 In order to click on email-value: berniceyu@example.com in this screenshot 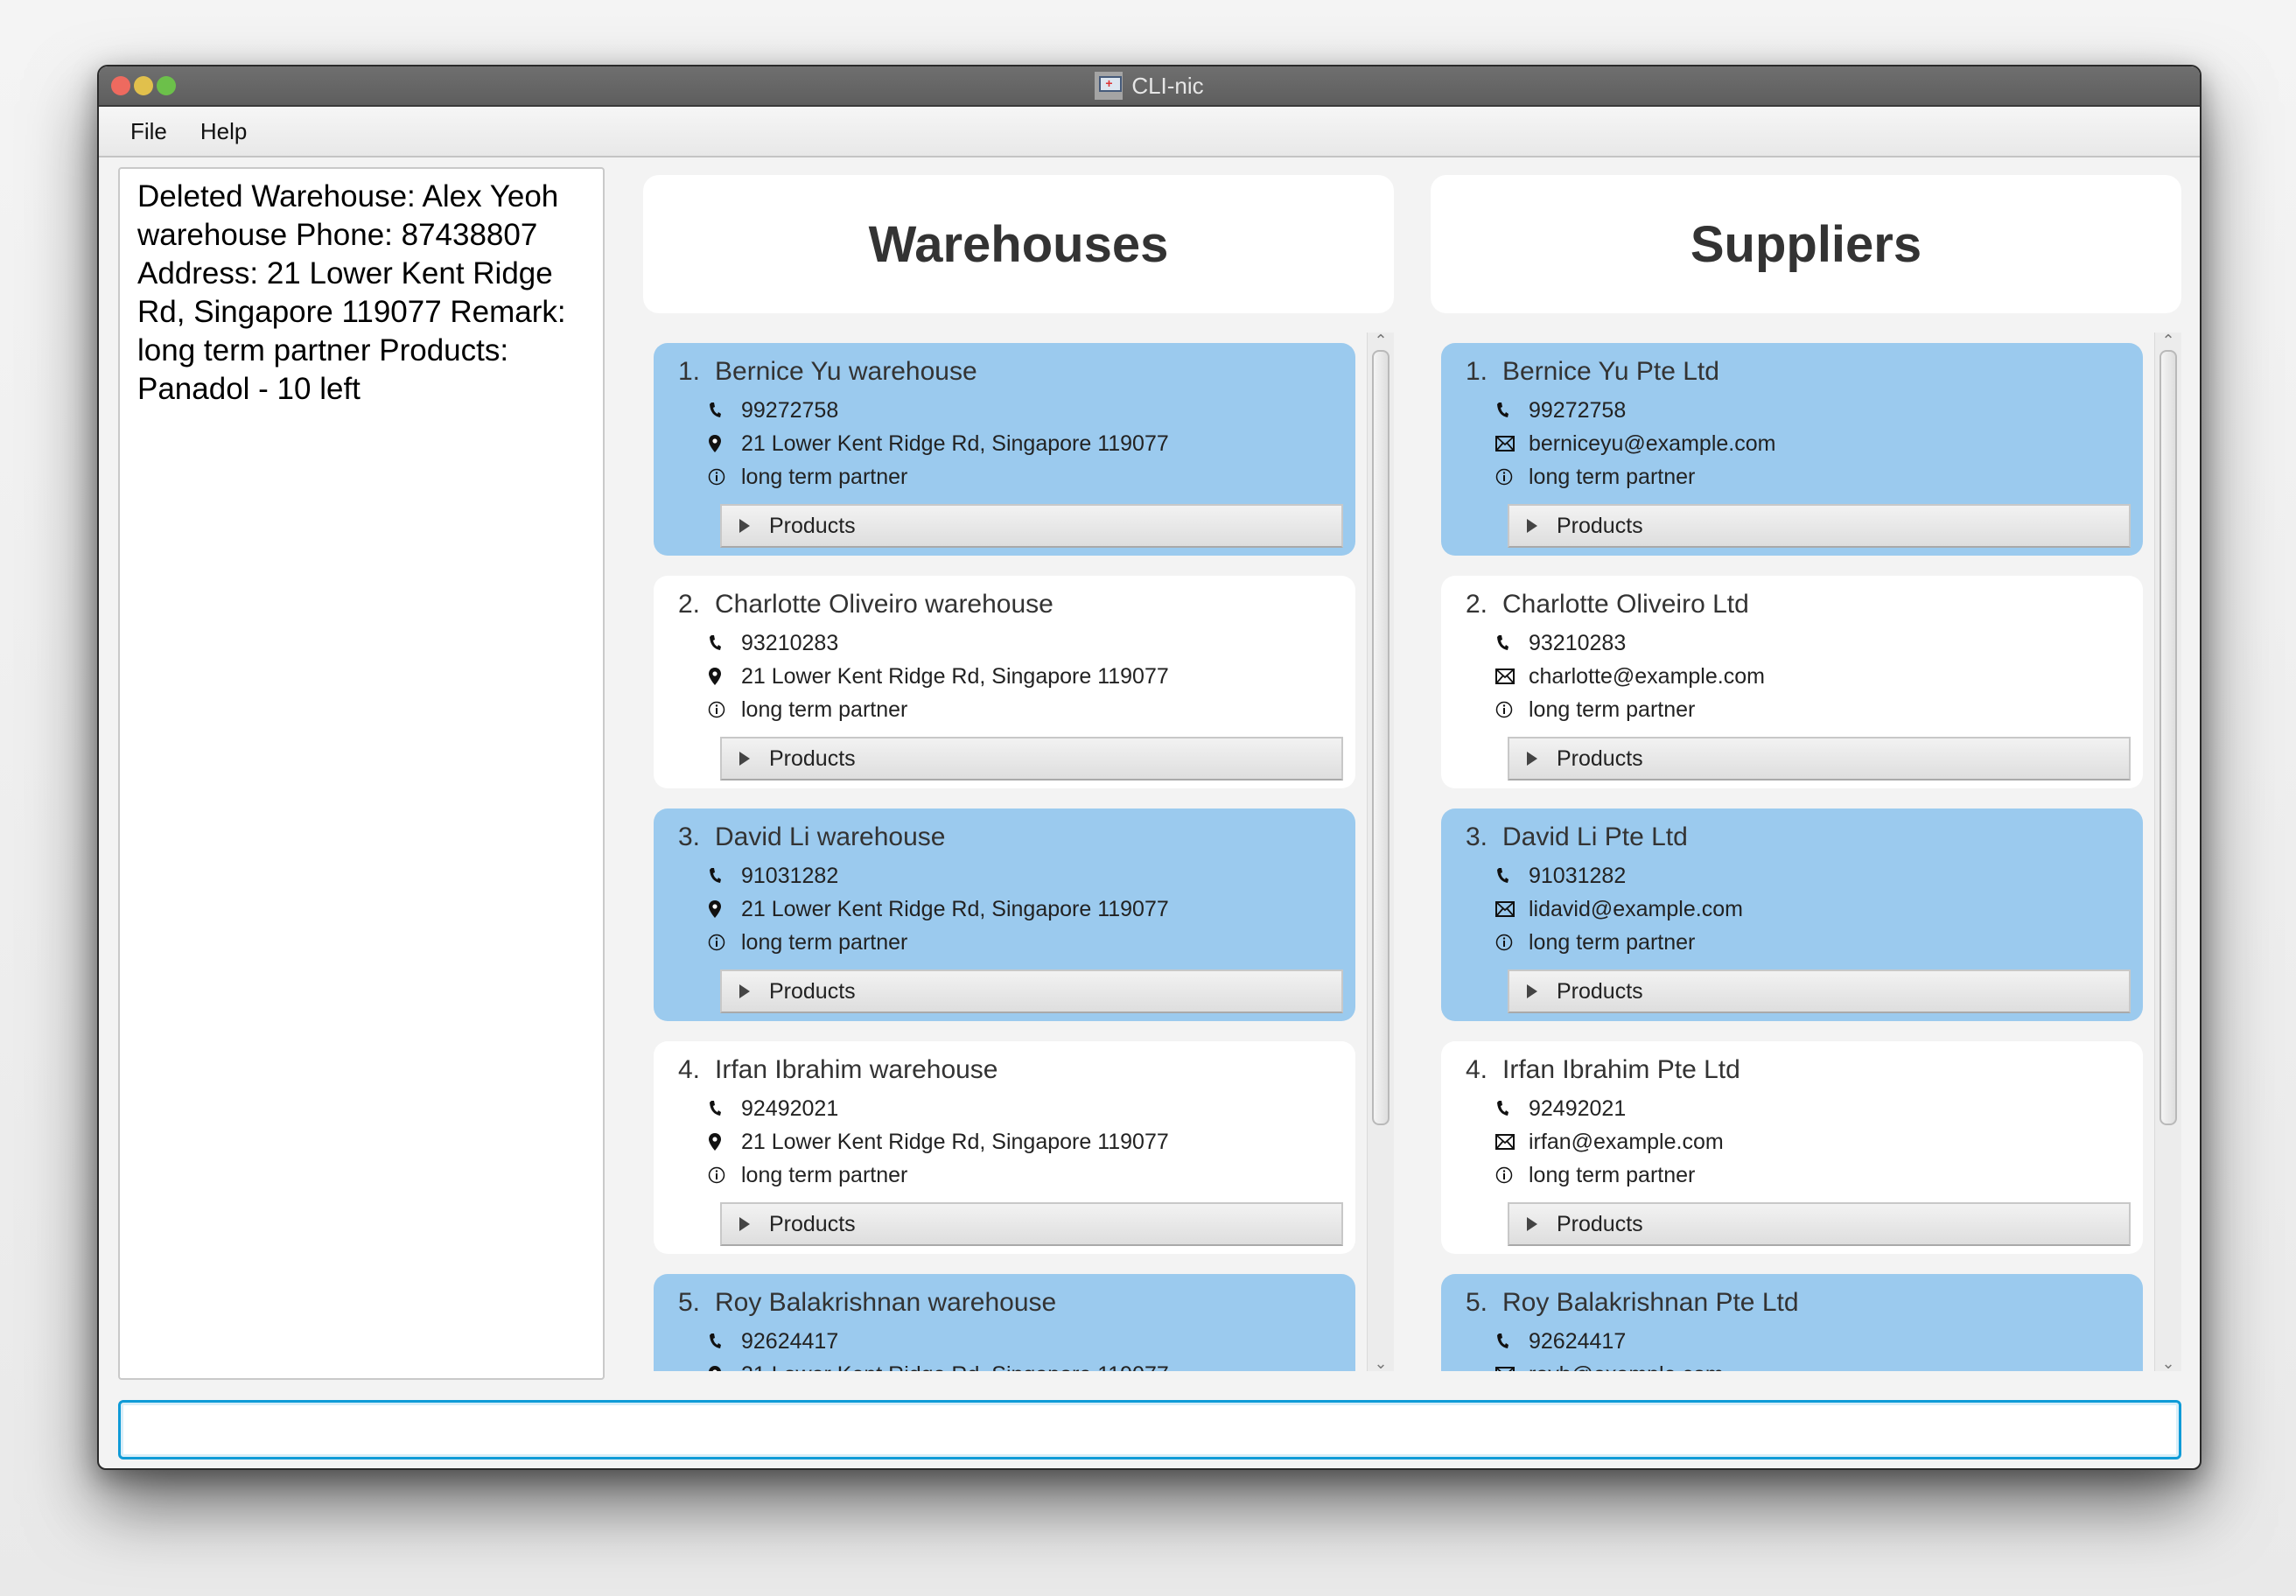, I will do `click(1652, 443)`.